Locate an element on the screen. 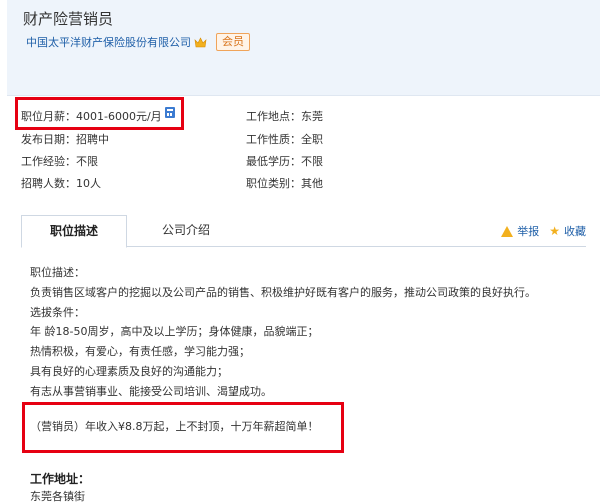 The height and width of the screenshot is (504, 600). headcount-text: 招聘人数：10人 is located at coordinates (61, 183).